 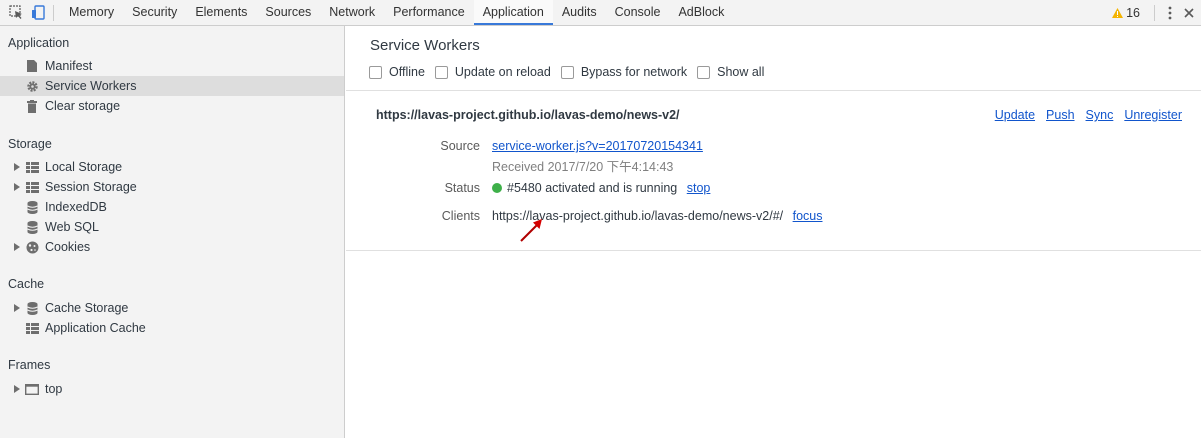 I want to click on sidebar-item-label: IndexedDB, so click(x=76, y=207).